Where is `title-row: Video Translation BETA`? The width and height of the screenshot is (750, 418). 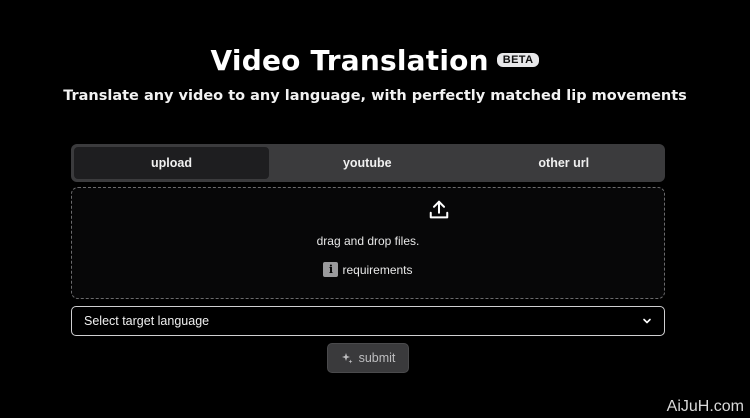 title-row: Video Translation BETA is located at coordinates (375, 60).